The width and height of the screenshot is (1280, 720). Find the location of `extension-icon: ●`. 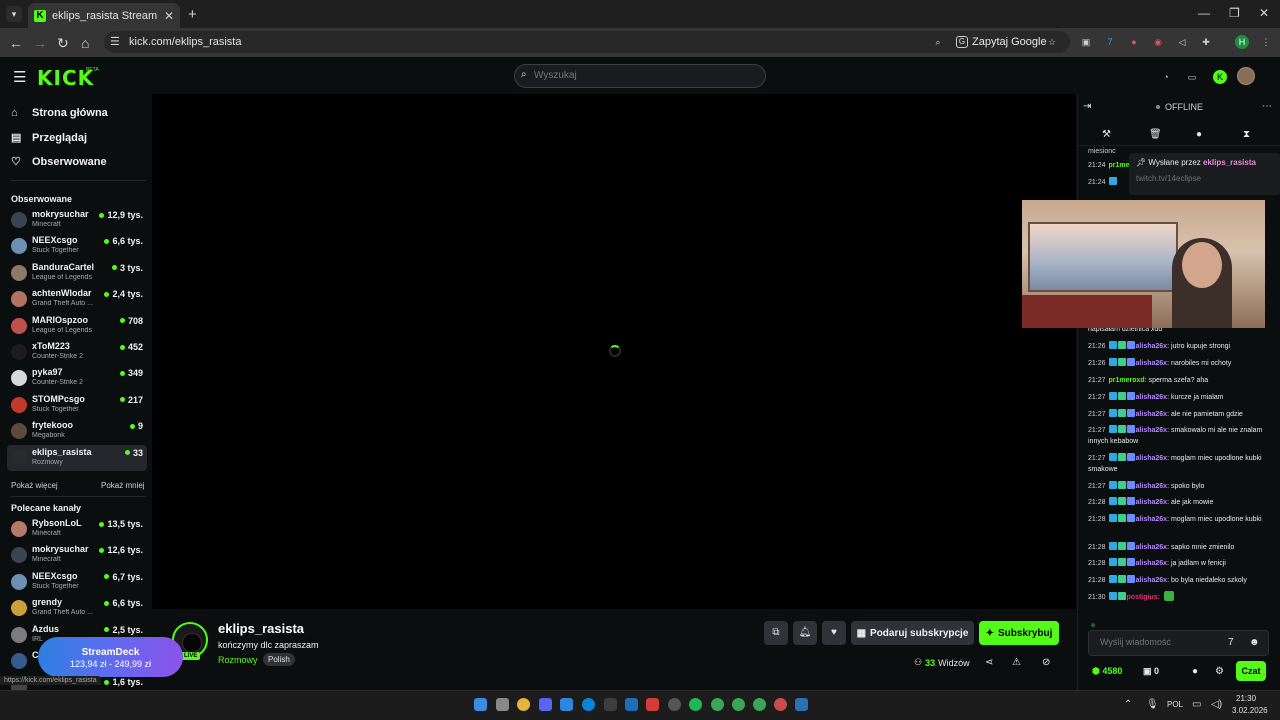

extension-icon: ● is located at coordinates (1134, 42).